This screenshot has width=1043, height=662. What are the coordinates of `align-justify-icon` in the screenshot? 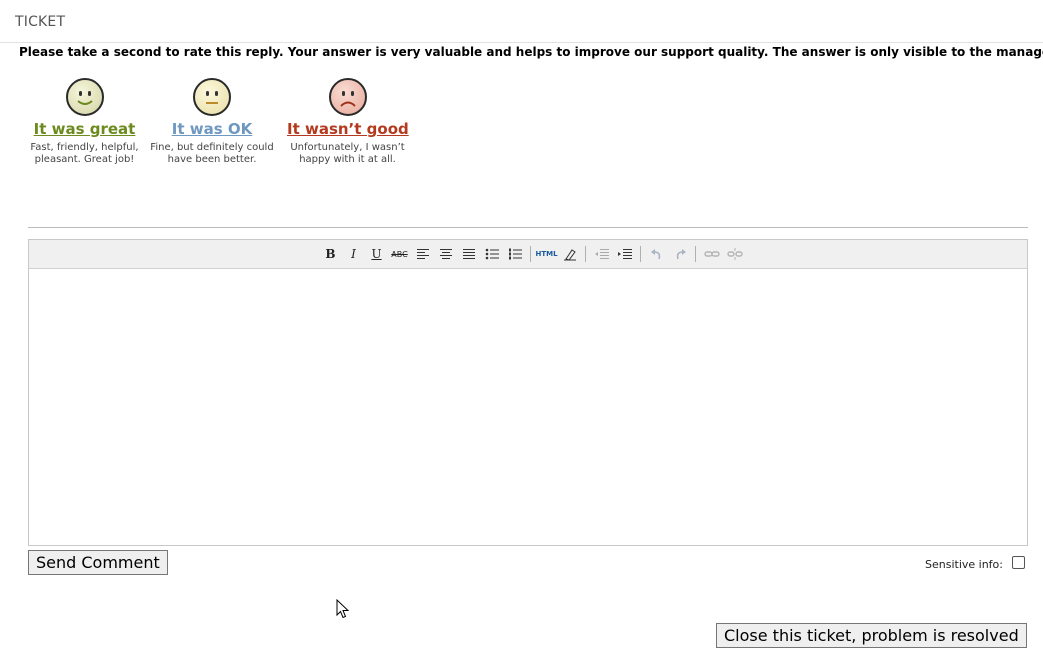 It's located at (468, 254).